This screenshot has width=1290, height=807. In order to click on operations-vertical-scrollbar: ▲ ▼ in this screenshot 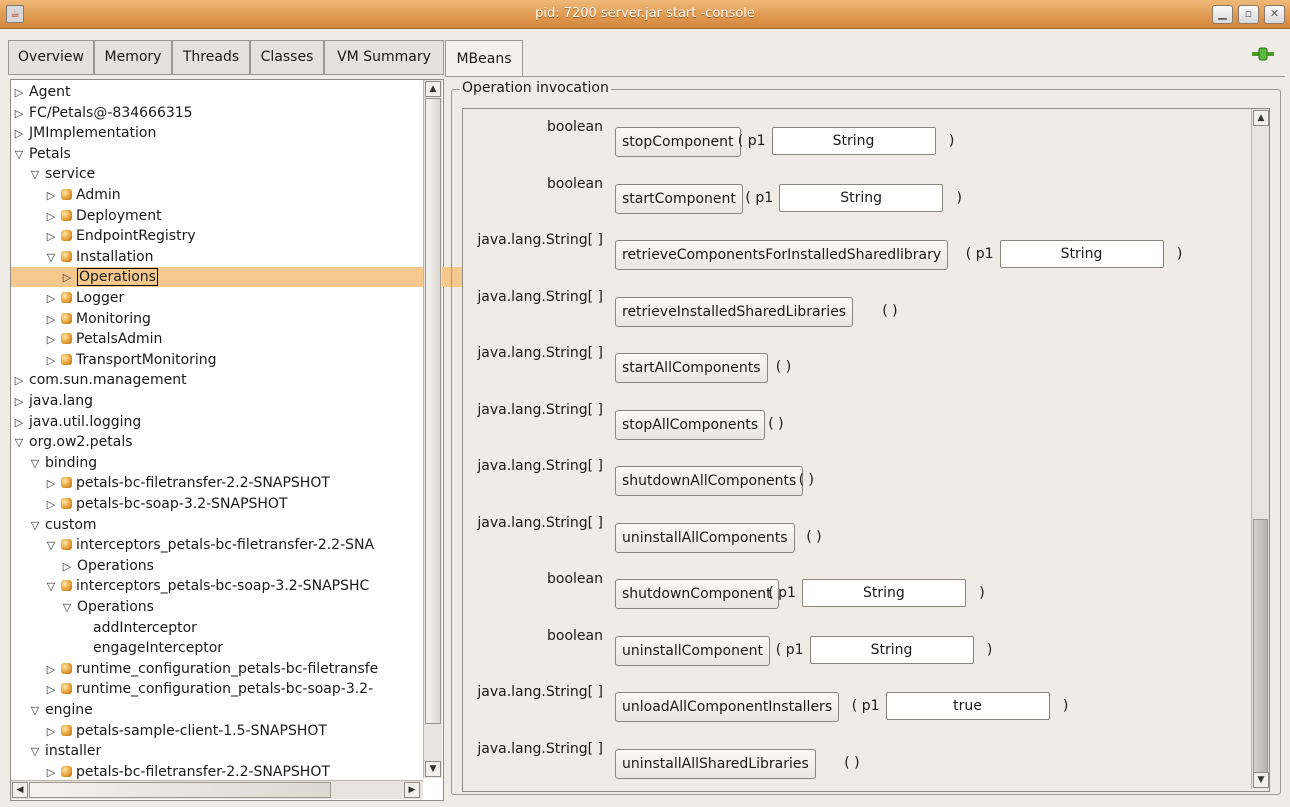, I will do `click(1260, 449)`.